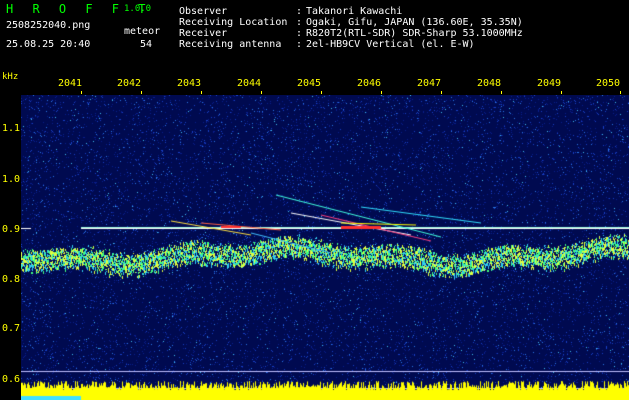 The height and width of the screenshot is (400, 629). I want to click on time-tick-label: 2041, so click(70, 83).